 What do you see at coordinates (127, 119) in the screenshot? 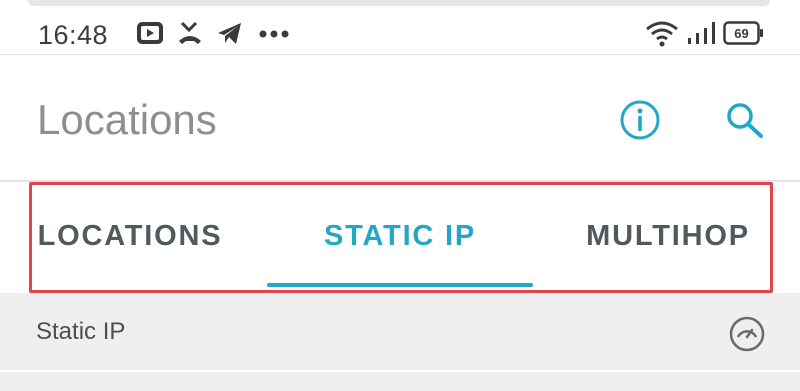
I see `page-title: Locations` at bounding box center [127, 119].